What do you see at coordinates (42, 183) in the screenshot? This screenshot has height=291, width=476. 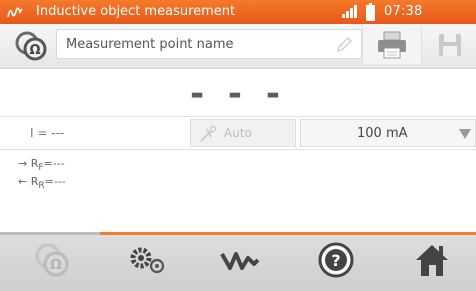 I see `reverse-resistance-result: ← RR=---` at bounding box center [42, 183].